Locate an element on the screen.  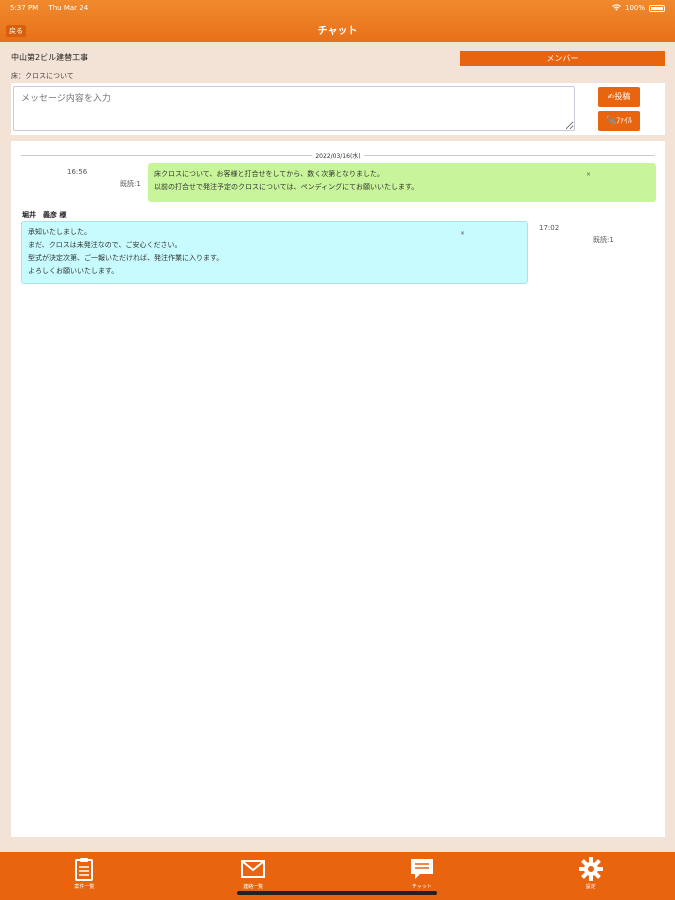
message-time: 16:56 is located at coordinates (77, 172).